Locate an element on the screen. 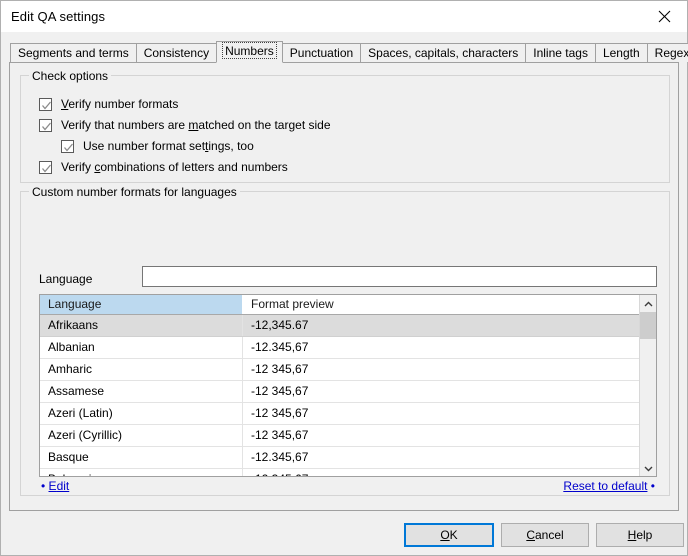 This screenshot has height=556, width=688. reset-to-default-link: Reset to default • is located at coordinates (609, 486).